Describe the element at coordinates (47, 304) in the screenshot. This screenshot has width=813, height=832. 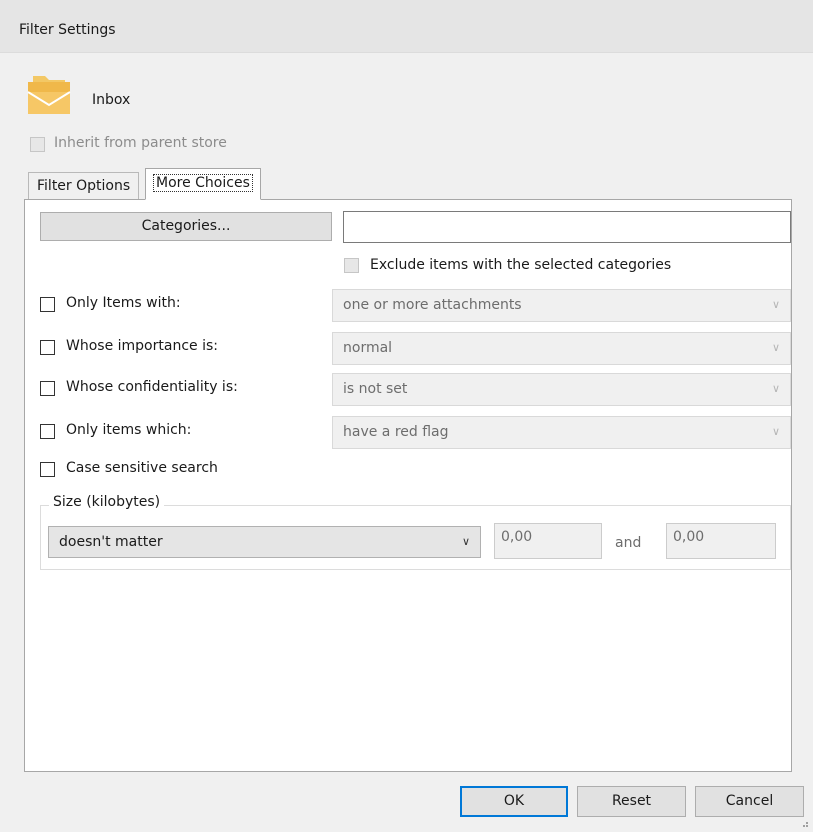
I see `only-items-with-checkbox` at that location.